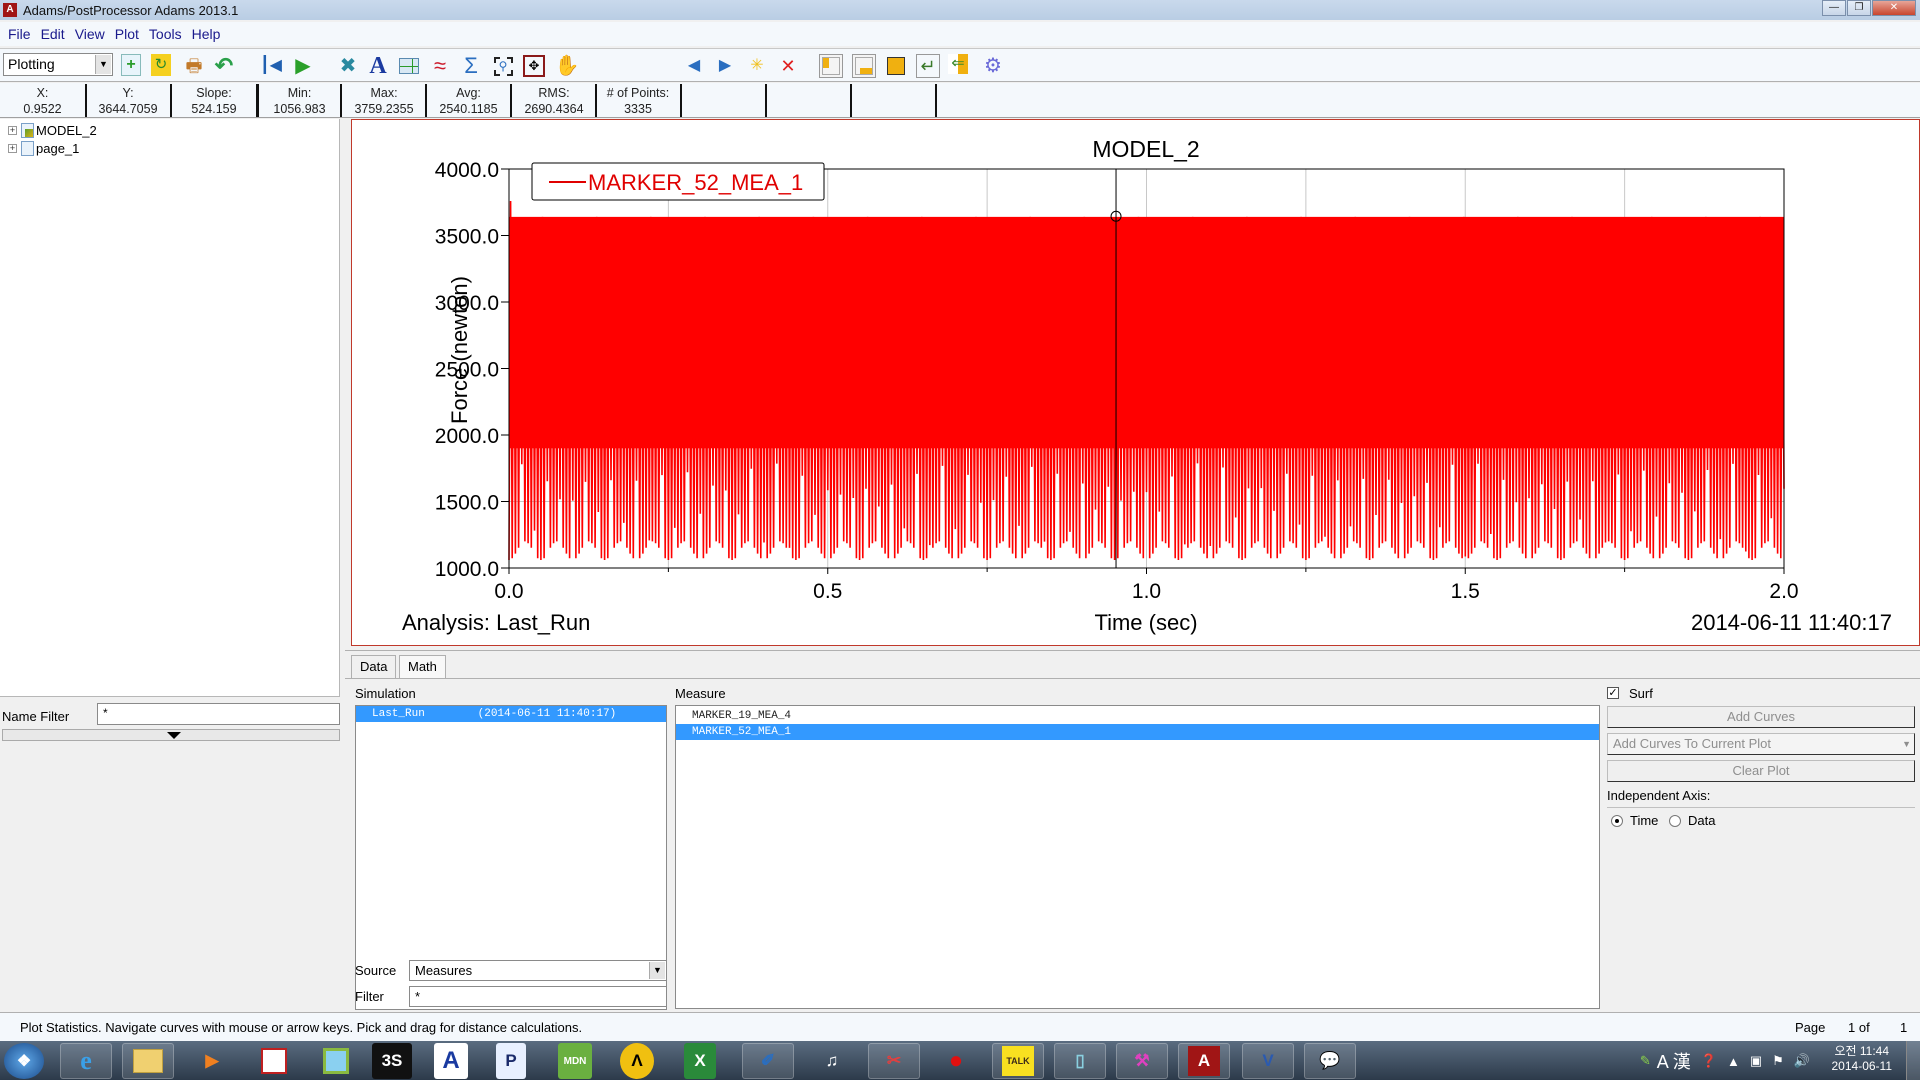  What do you see at coordinates (1268, 1061) in the screenshot?
I see `visio-icon: V` at bounding box center [1268, 1061].